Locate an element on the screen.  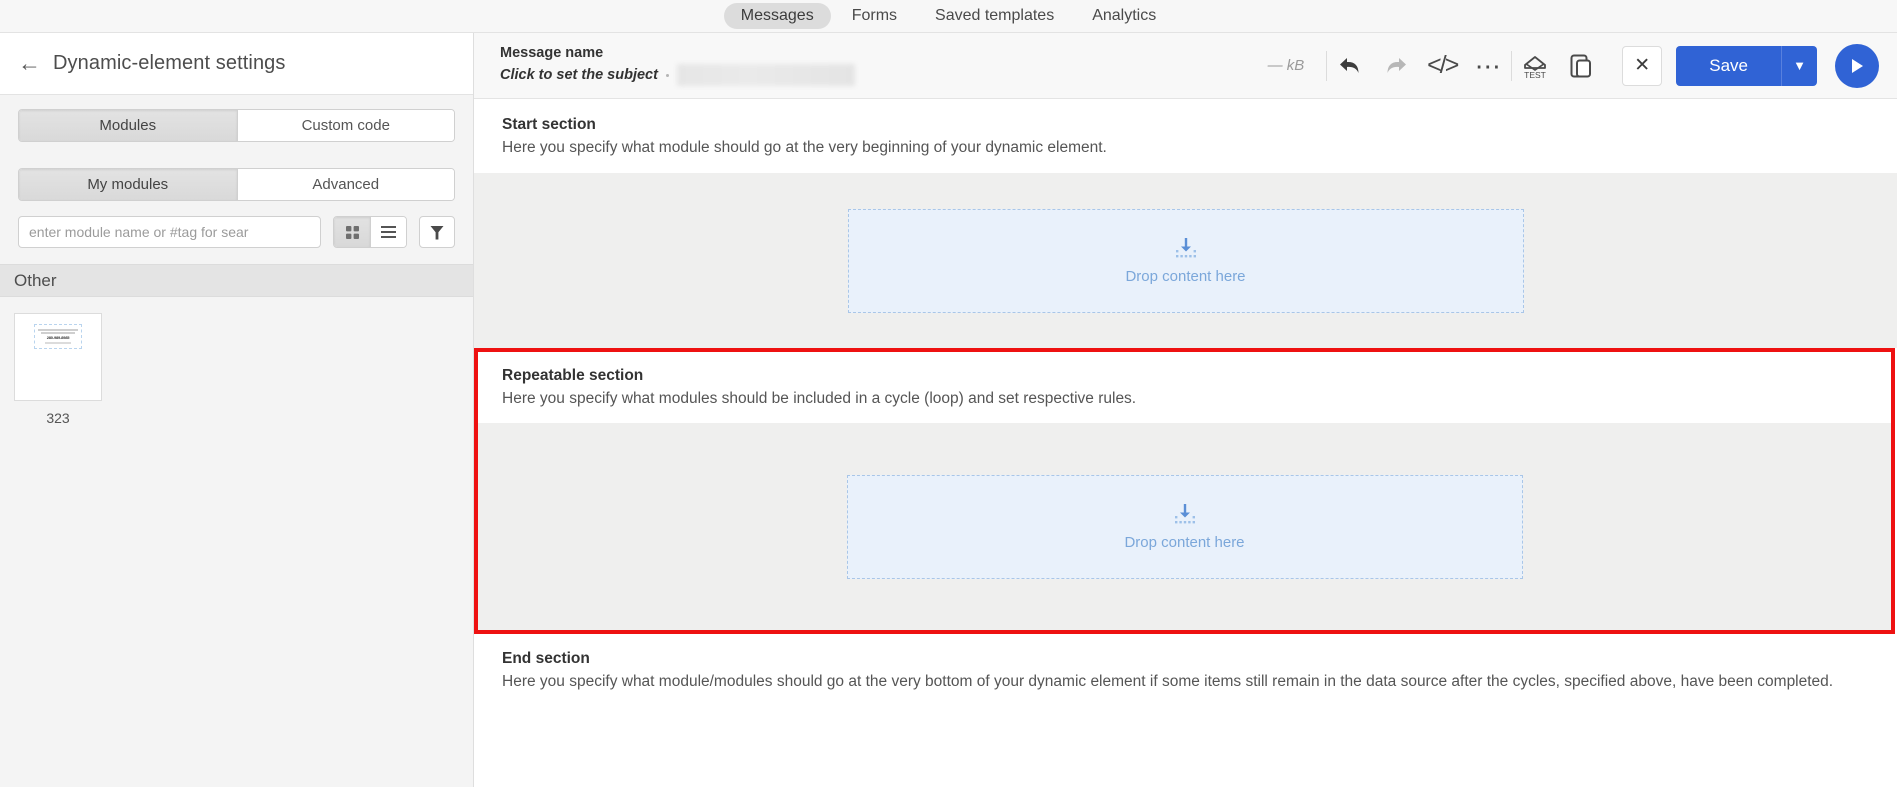
svg-text: TEST is located at coordinates (1535, 75).